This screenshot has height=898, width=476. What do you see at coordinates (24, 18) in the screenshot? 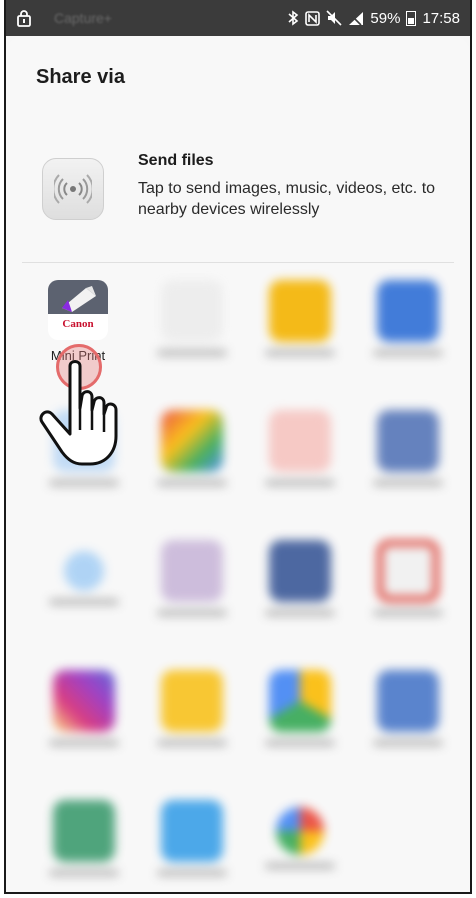
I see `lock-icon` at bounding box center [24, 18].